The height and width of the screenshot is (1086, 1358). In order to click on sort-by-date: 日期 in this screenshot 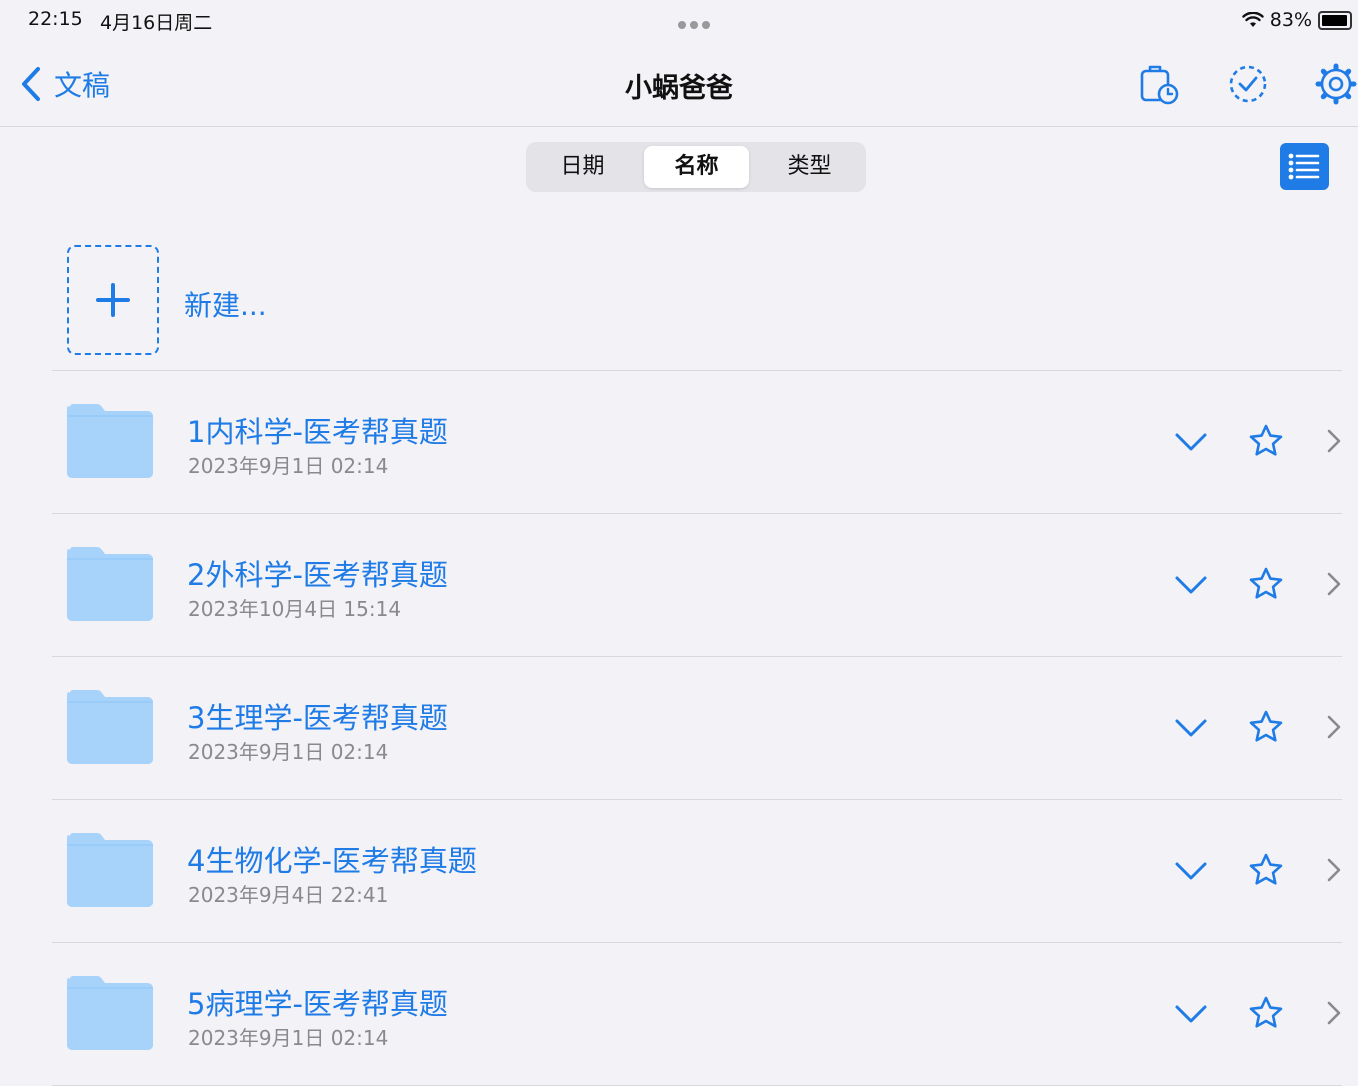, I will do `click(582, 167)`.